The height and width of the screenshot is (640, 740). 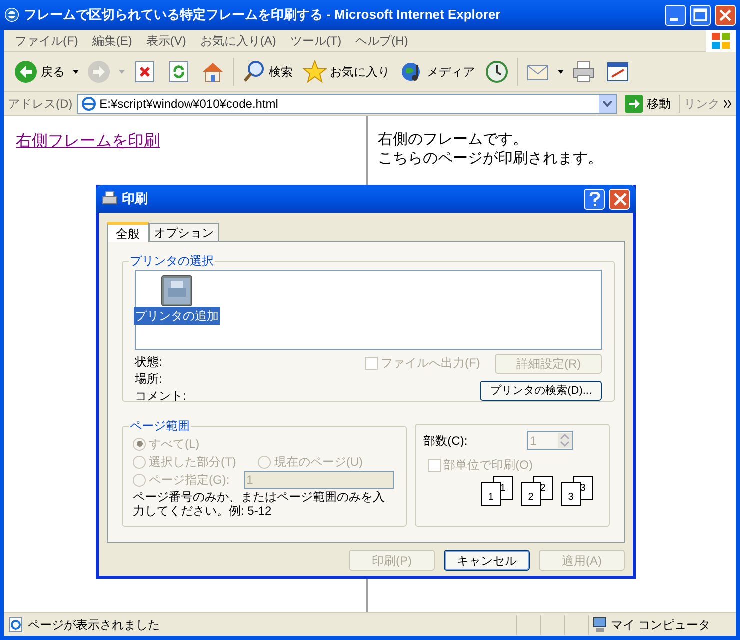 I want to click on window-pencil-icon, so click(x=618, y=72).